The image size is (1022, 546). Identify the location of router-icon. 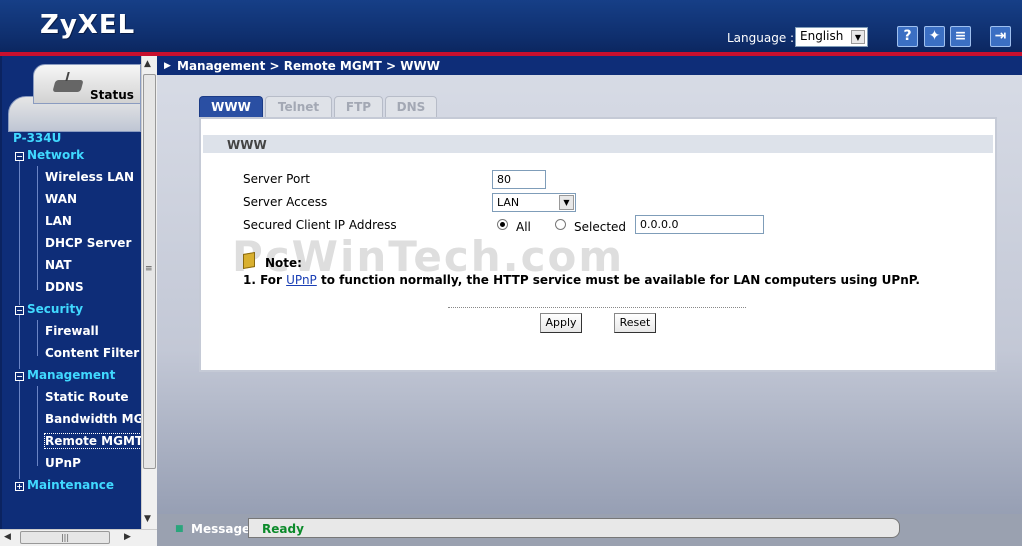
(68, 86).